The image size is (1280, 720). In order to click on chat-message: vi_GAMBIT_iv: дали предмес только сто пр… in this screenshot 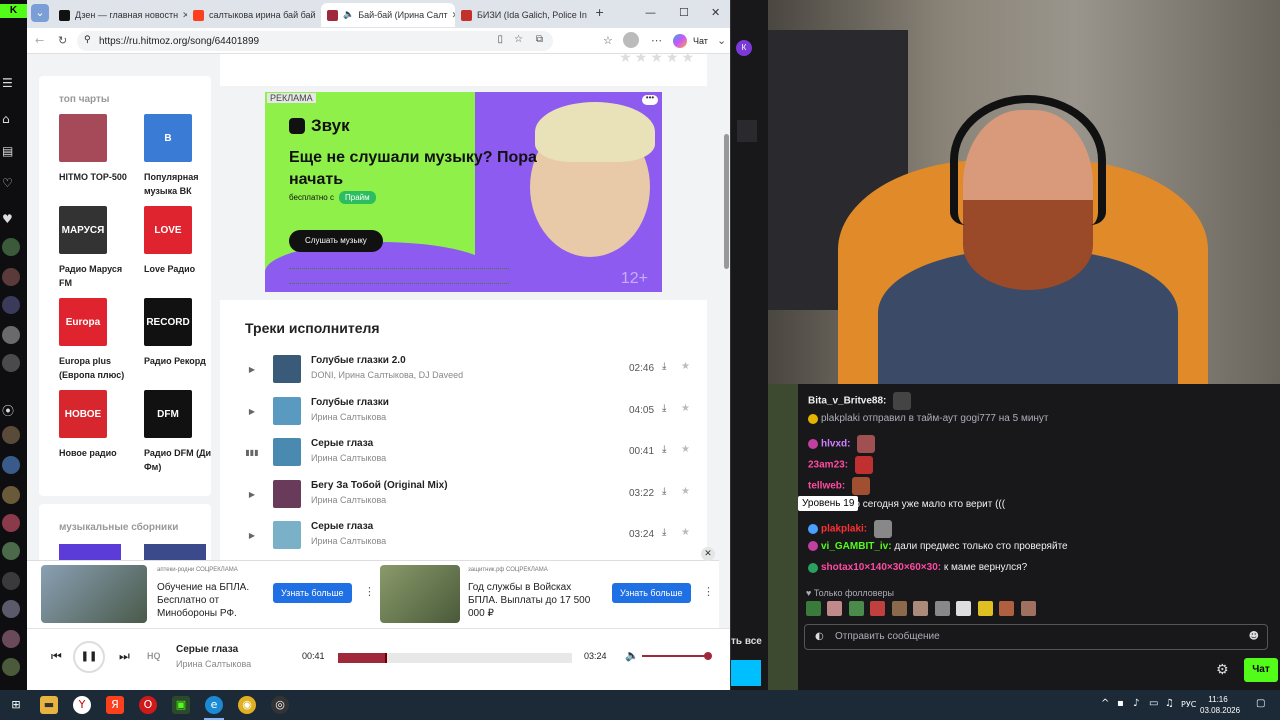, I will do `click(938, 546)`.